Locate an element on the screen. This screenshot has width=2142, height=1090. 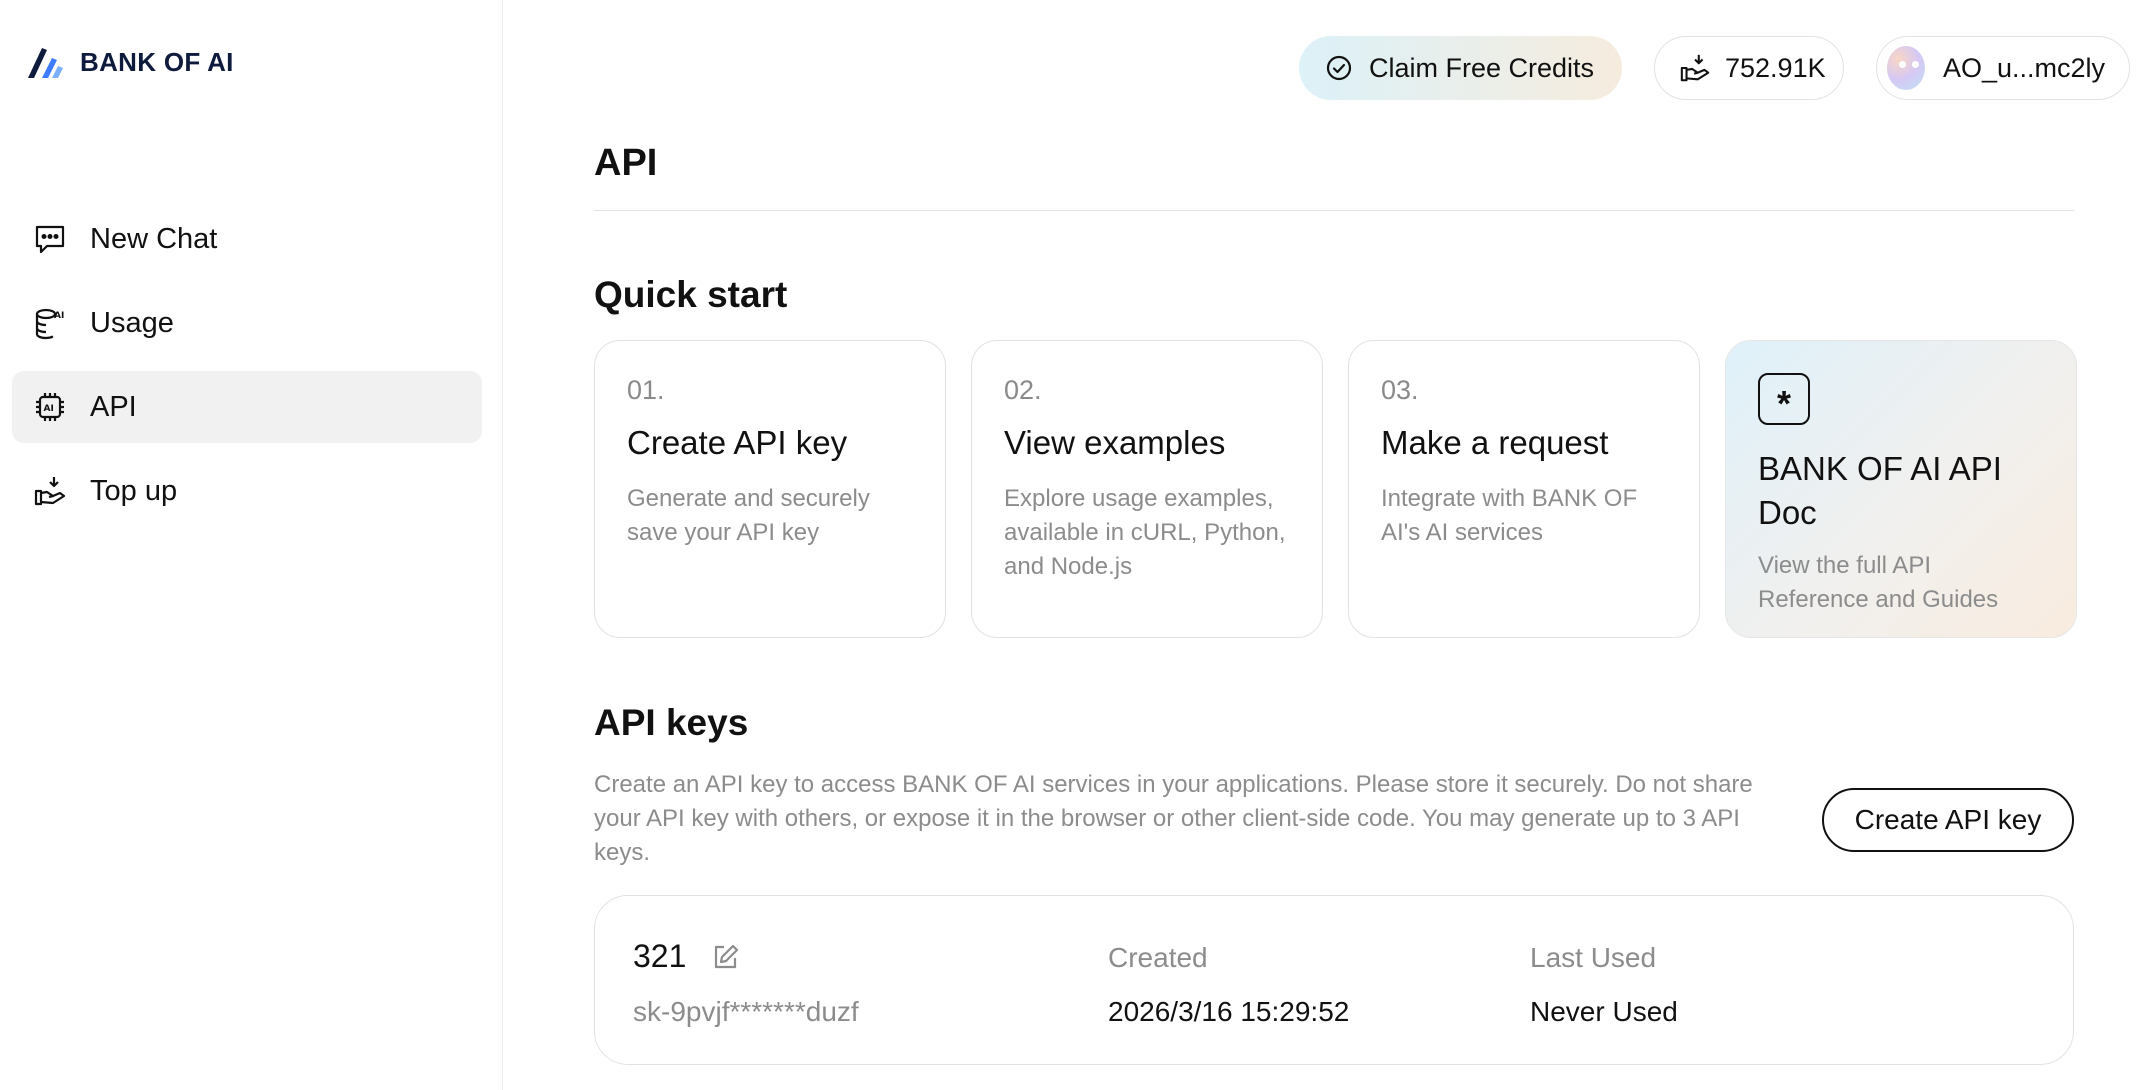
card-number: 01. is located at coordinates (646, 390).